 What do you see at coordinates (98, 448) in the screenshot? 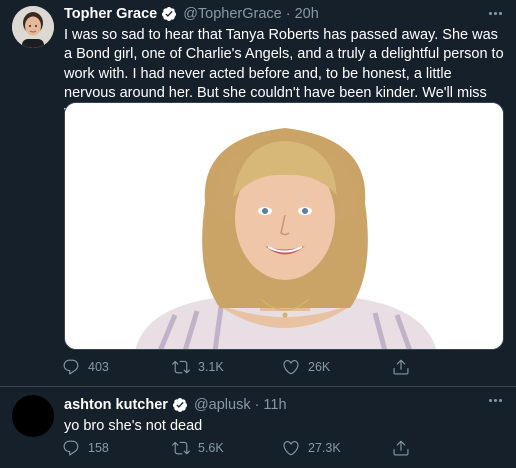
I see `reply-count: 158` at bounding box center [98, 448].